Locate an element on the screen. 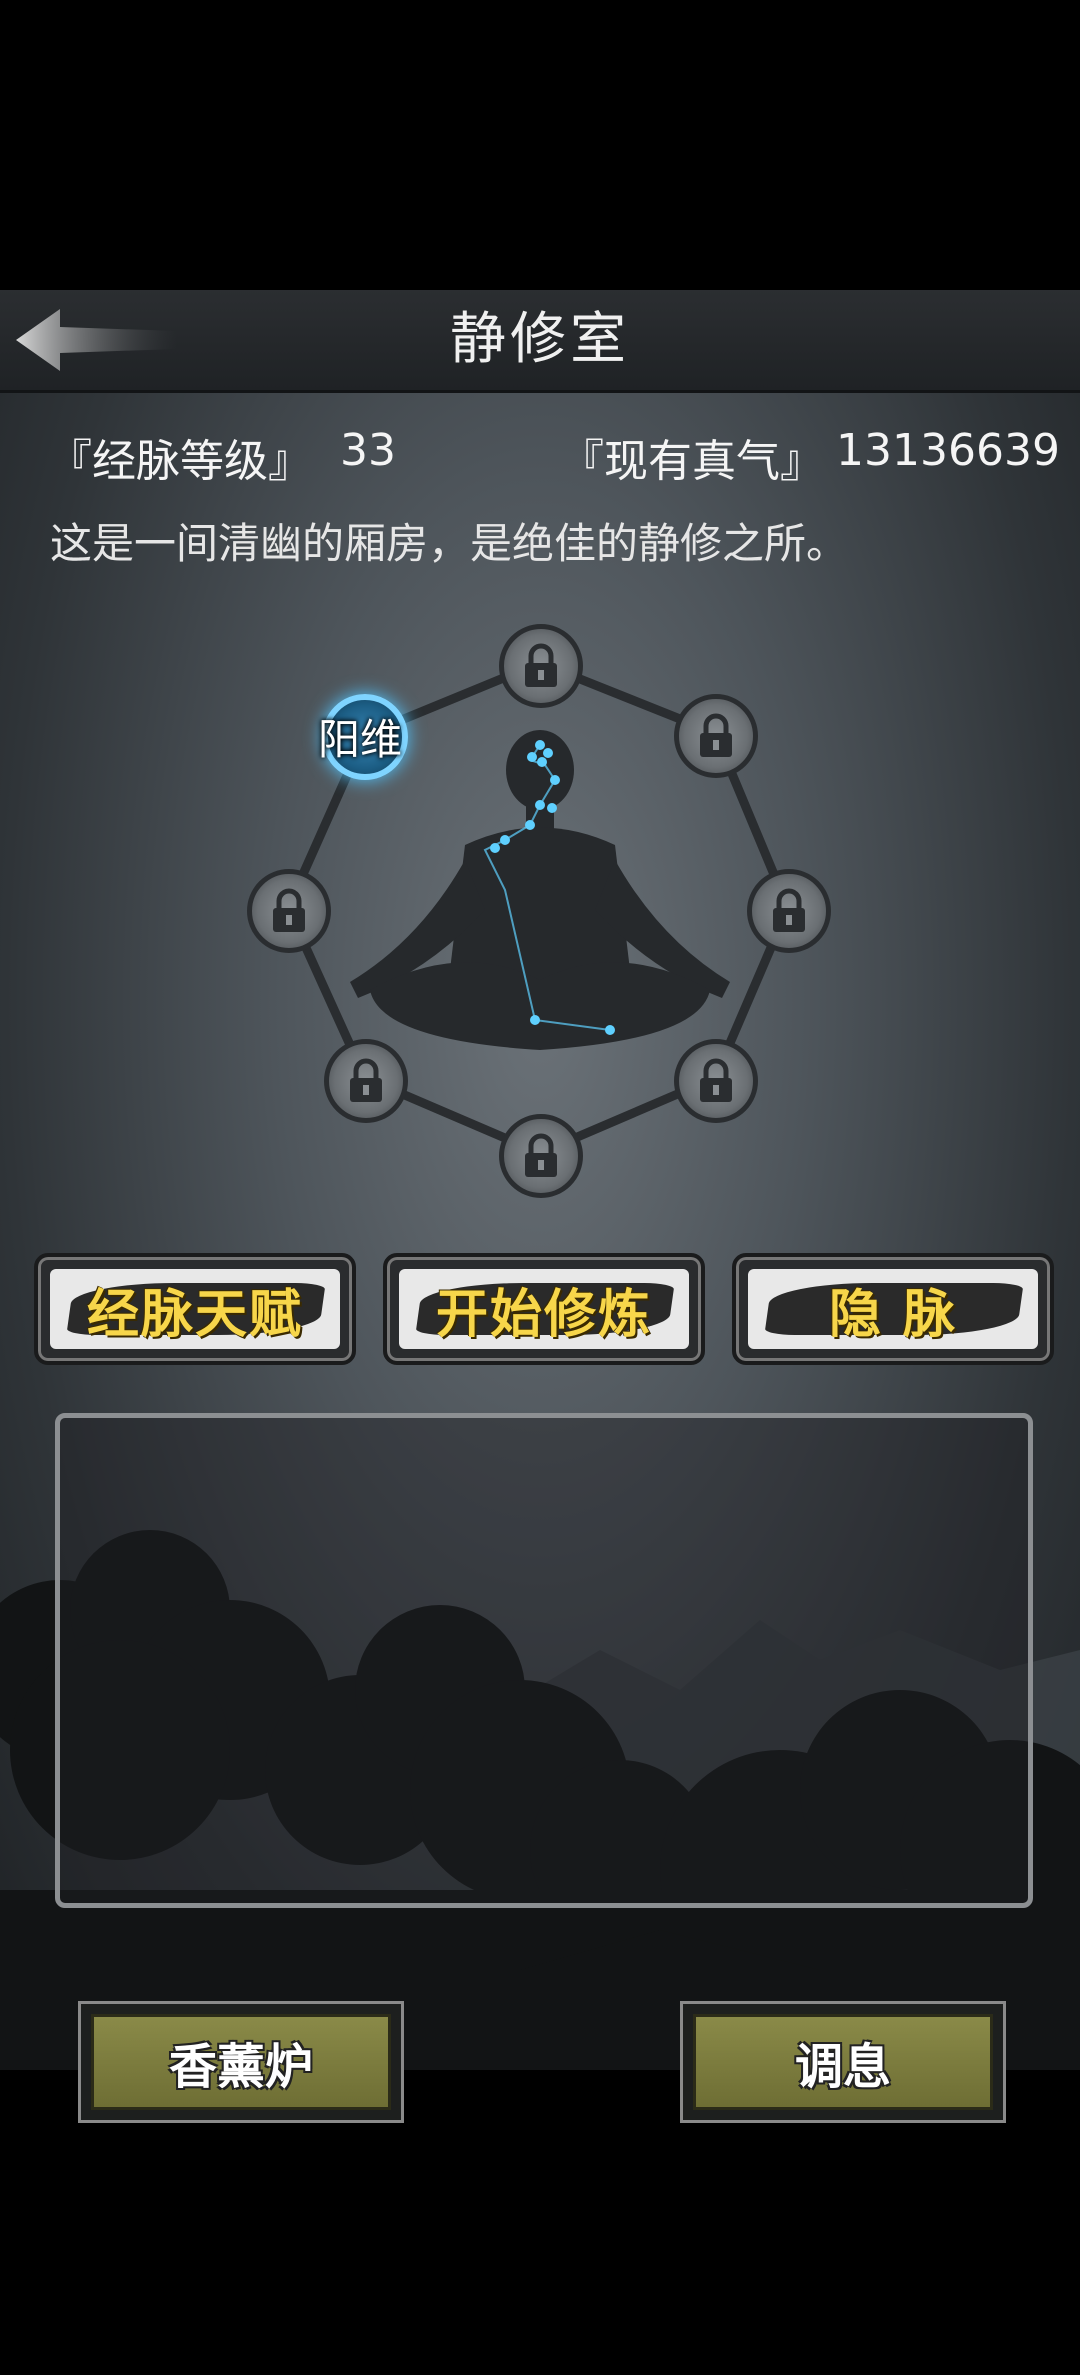 The height and width of the screenshot is (2375, 1080). current-qi-label: 『现有真气』 is located at coordinates (692, 461).